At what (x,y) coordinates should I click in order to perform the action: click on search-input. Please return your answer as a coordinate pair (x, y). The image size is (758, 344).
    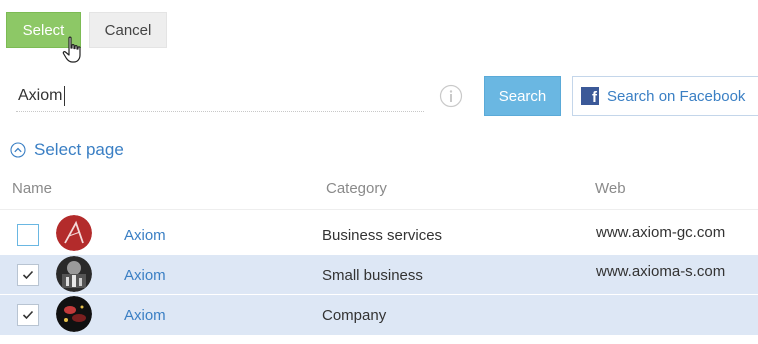
    Looking at the image, I should click on (220, 96).